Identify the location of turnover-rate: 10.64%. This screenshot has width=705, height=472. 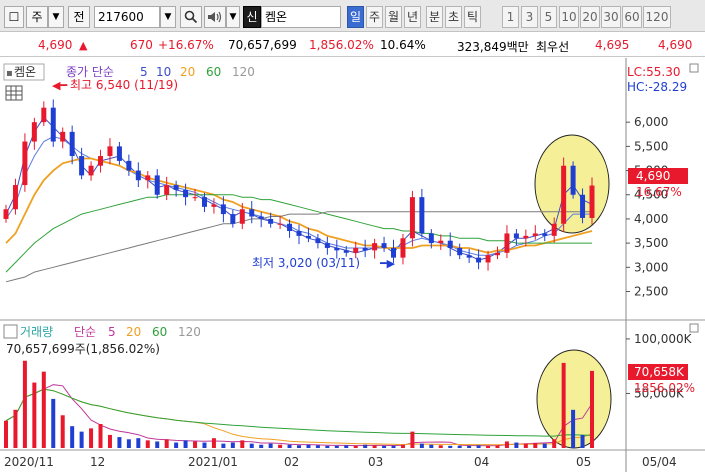
(403, 45).